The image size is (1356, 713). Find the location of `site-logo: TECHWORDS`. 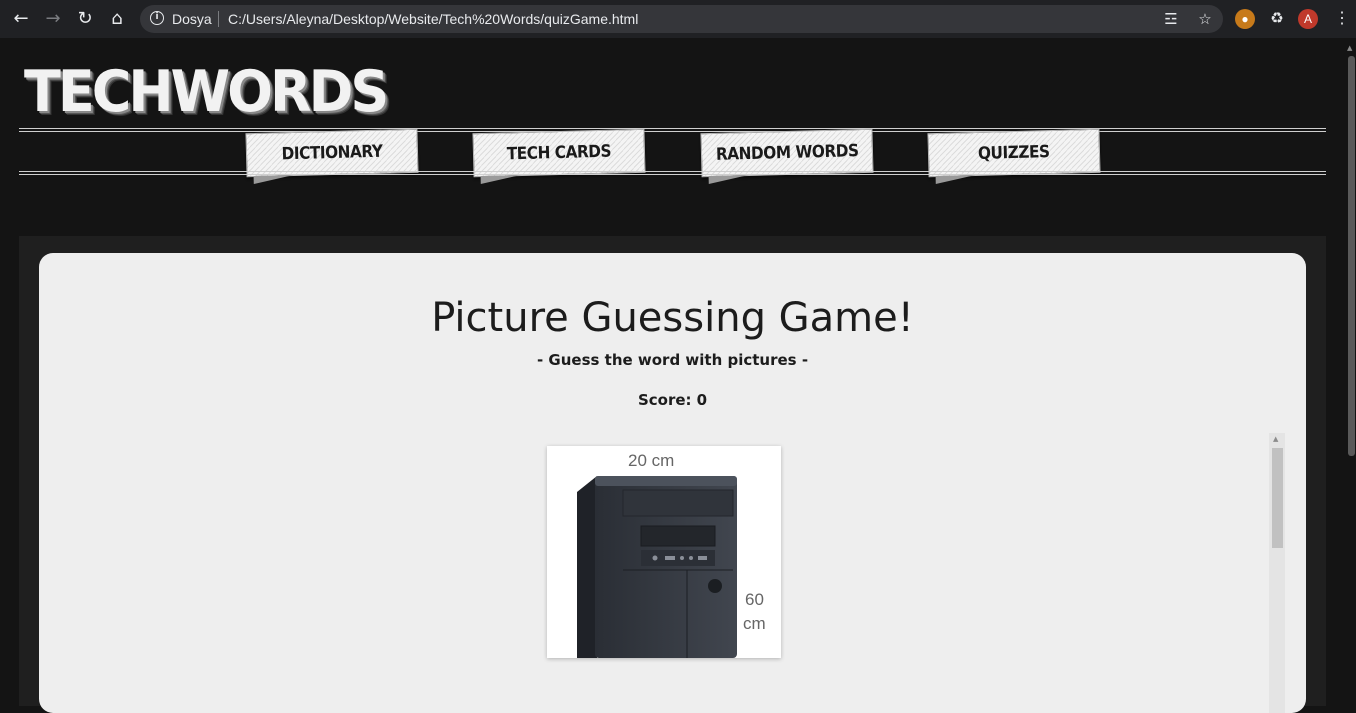

site-logo: TECHWORDS is located at coordinates (206, 91).